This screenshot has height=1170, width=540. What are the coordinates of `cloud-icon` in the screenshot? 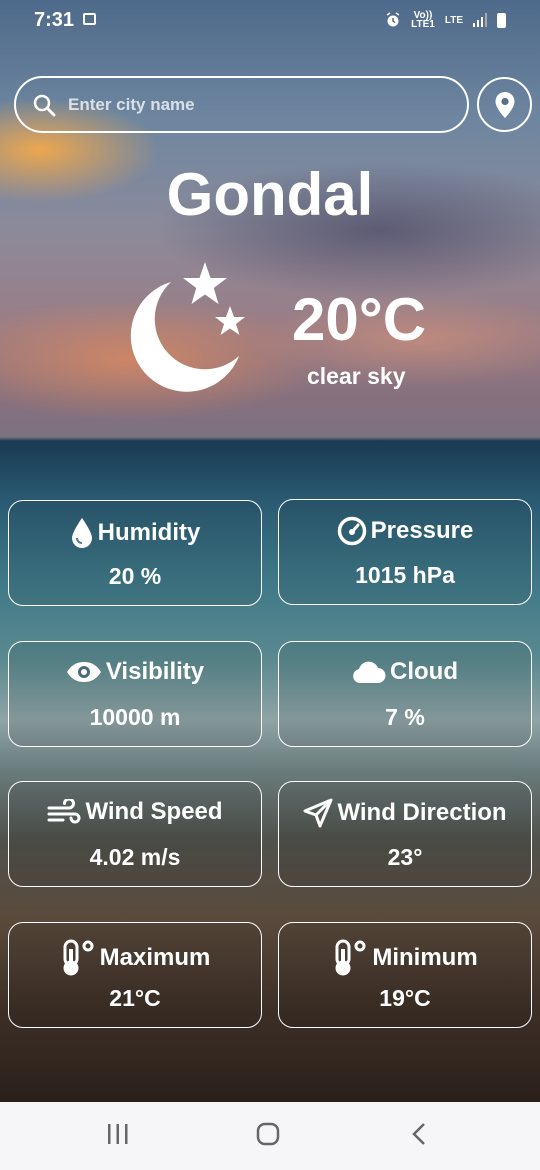 It's located at (369, 672).